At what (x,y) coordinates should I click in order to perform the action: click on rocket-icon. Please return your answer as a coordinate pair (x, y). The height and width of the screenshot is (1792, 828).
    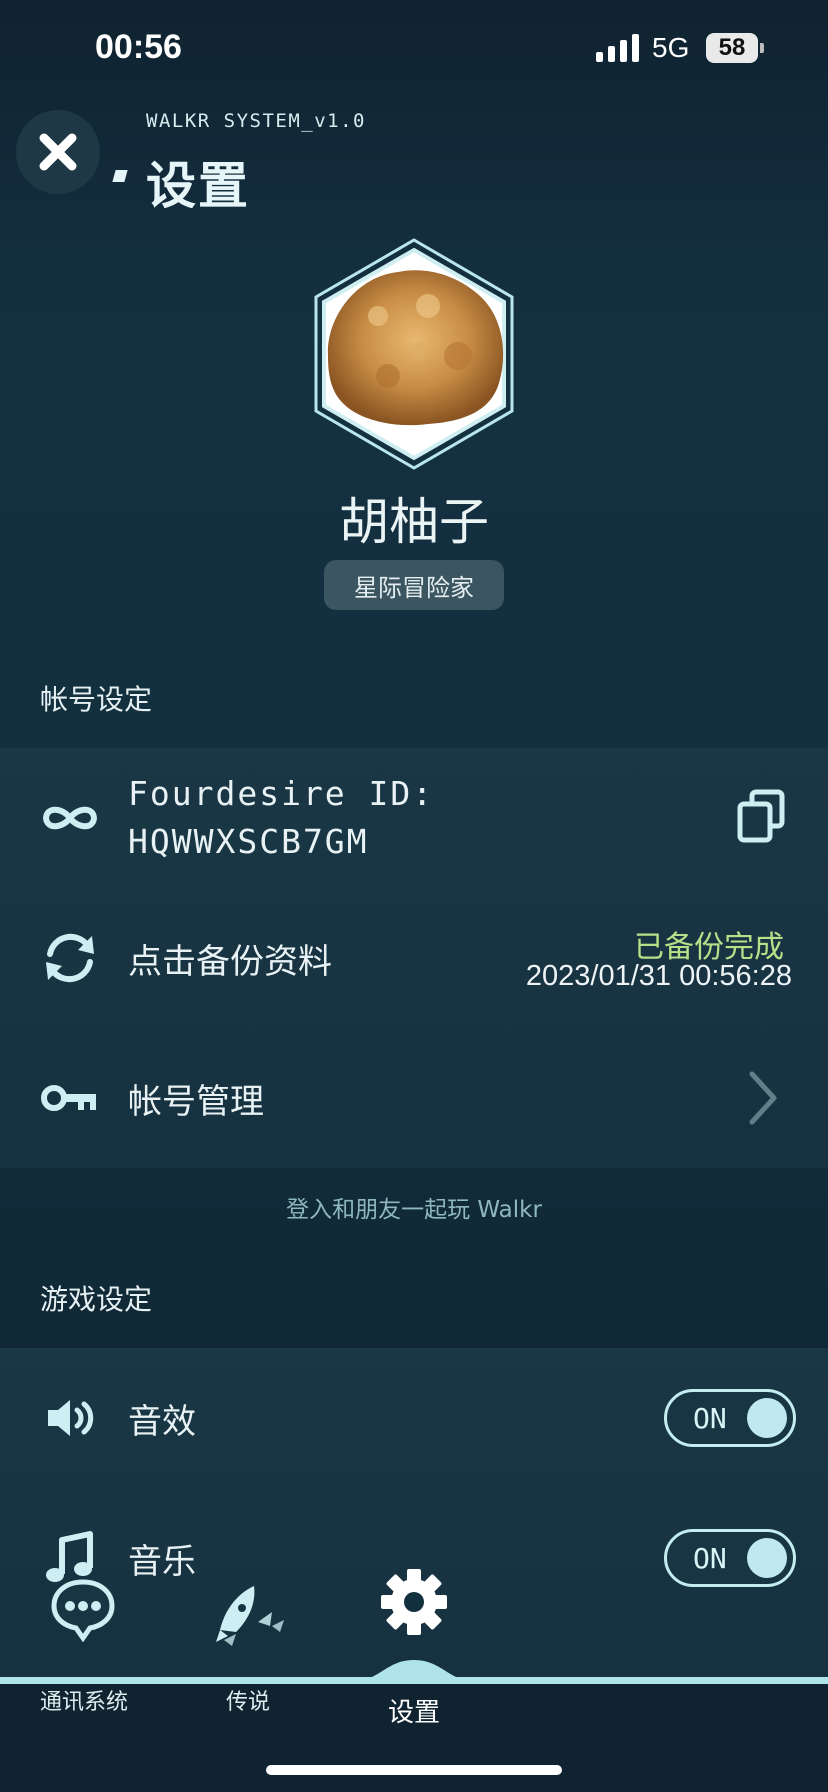
    Looking at the image, I should click on (250, 1616).